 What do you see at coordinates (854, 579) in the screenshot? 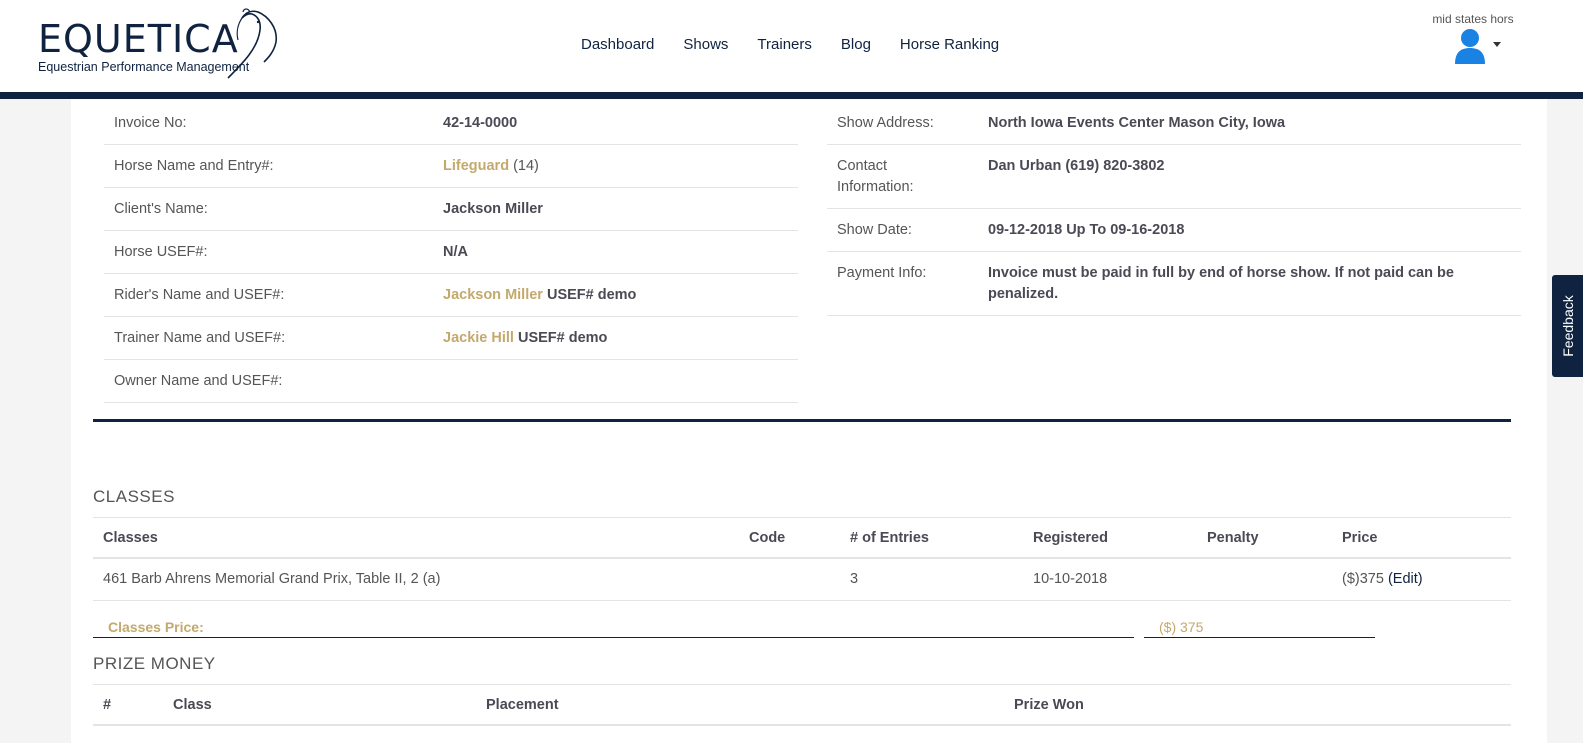
I see `class-entries: 3` at bounding box center [854, 579].